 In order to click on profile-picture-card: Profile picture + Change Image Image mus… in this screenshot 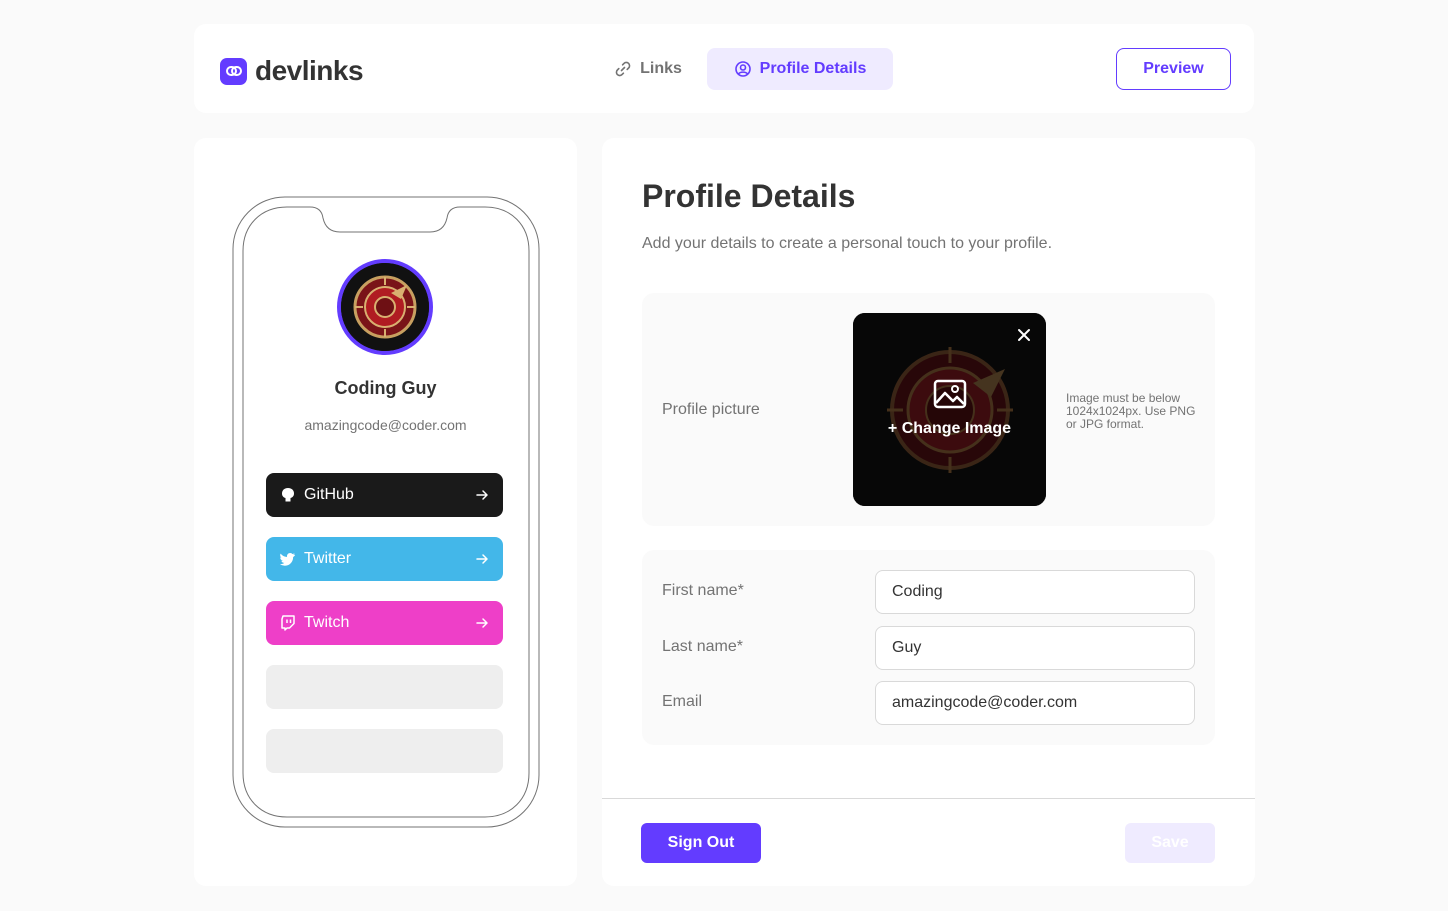, I will do `click(928, 409)`.